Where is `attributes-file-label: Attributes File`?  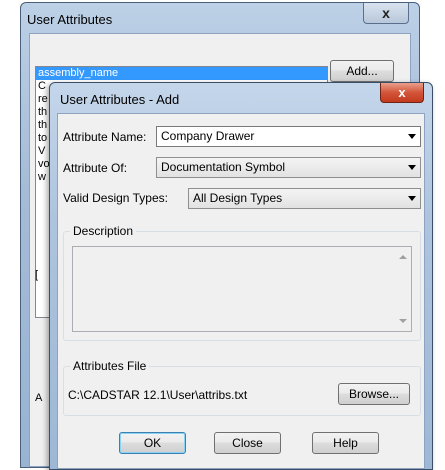 attributes-file-label: Attributes File is located at coordinates (110, 366).